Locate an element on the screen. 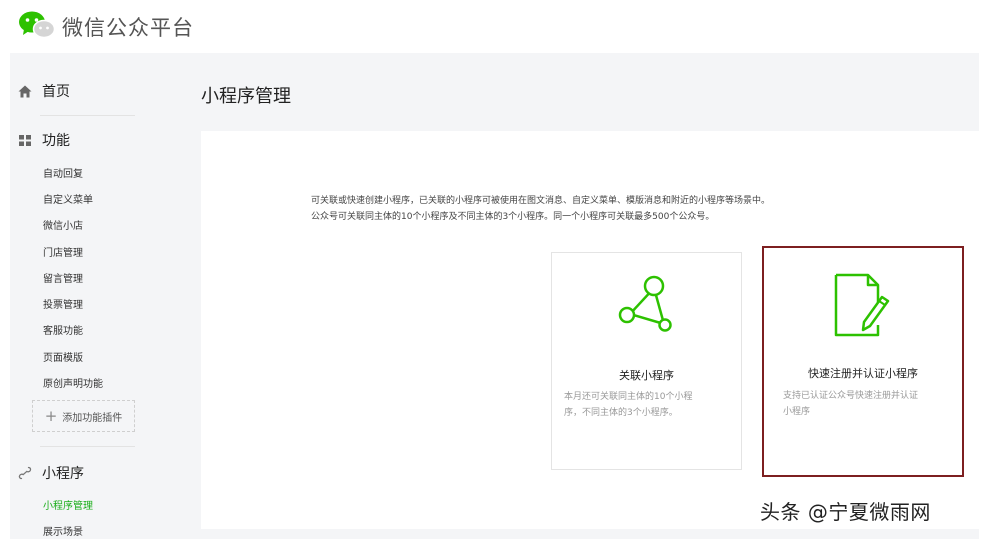 The image size is (981, 539). add-plugin-label: 添加功能插件 is located at coordinates (92, 418).